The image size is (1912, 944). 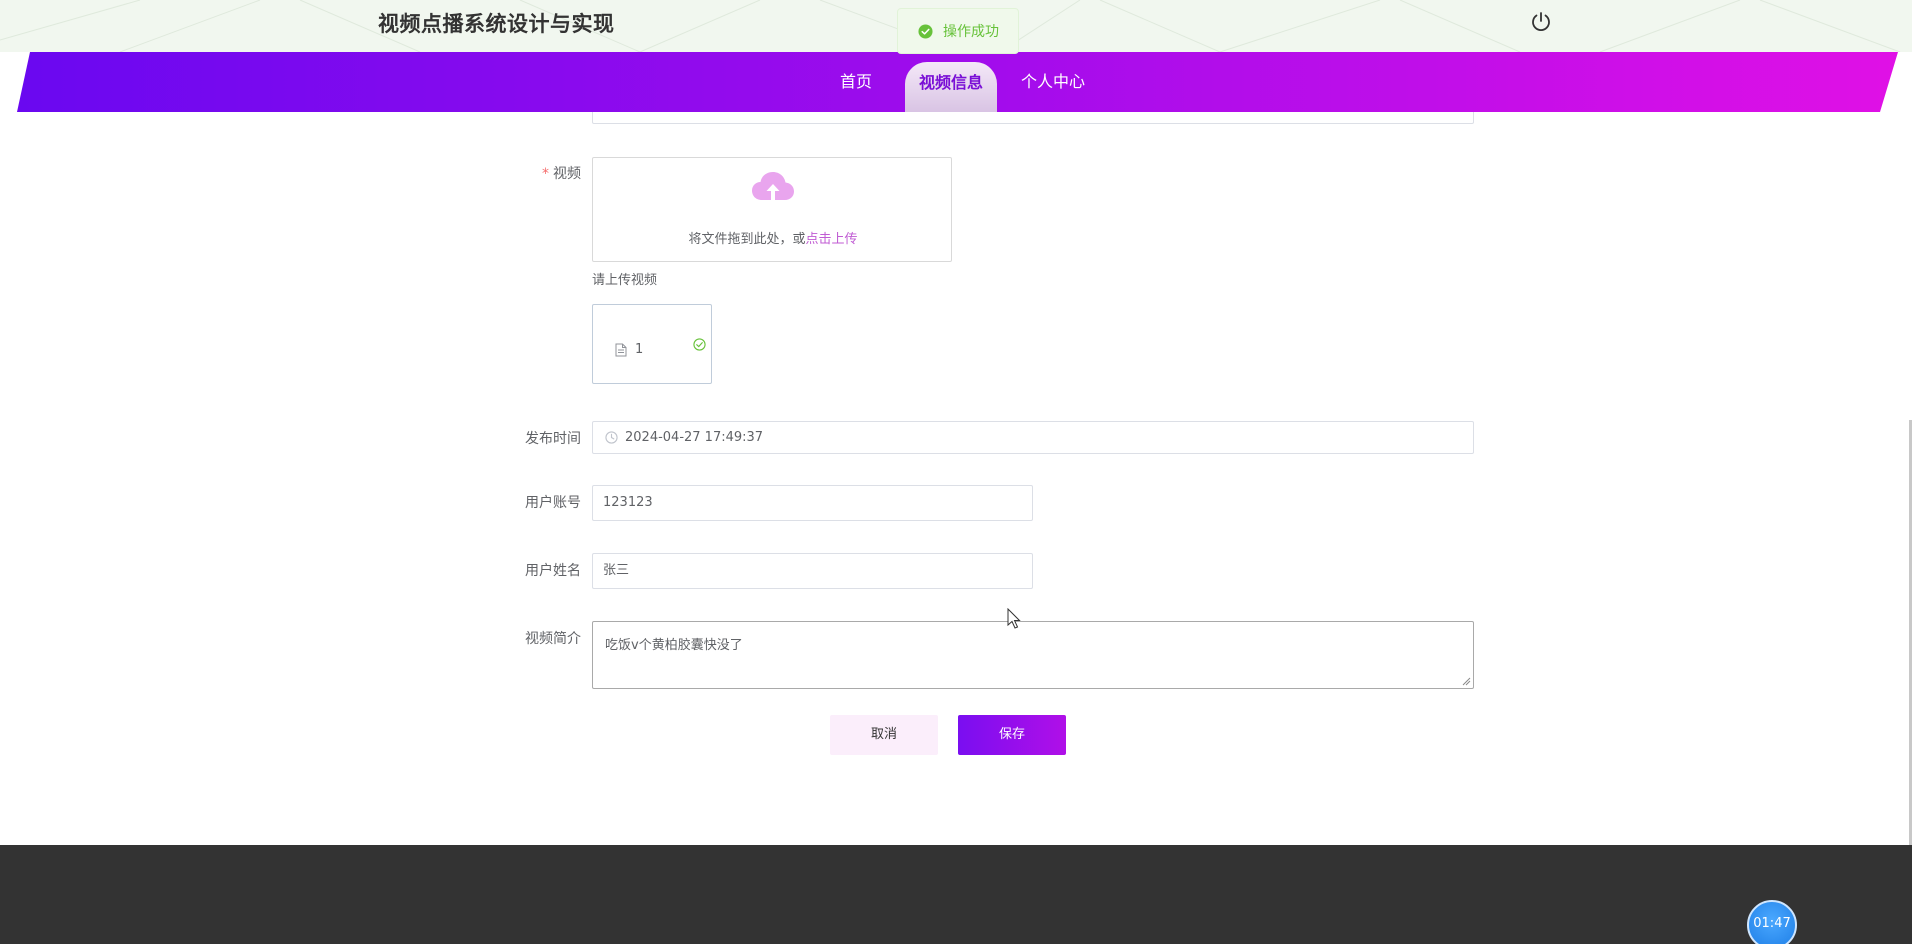 What do you see at coordinates (971, 32) in the screenshot?
I see `toast-message: 操作成功` at bounding box center [971, 32].